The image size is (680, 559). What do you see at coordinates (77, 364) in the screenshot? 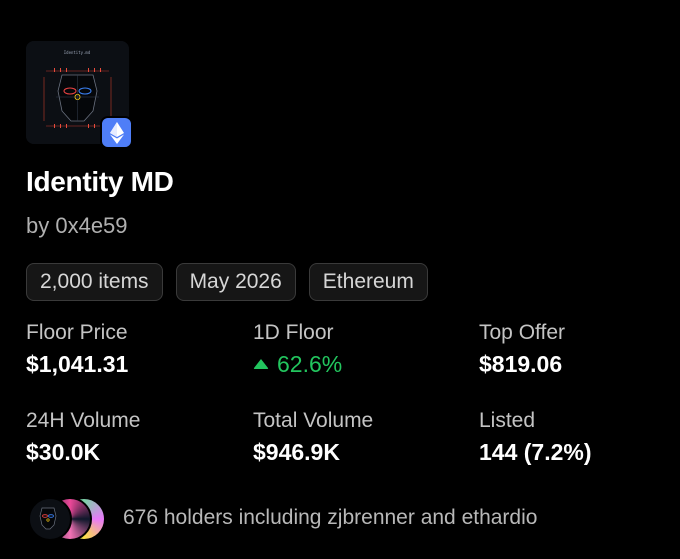
I see `stat-value: $1,041.31` at bounding box center [77, 364].